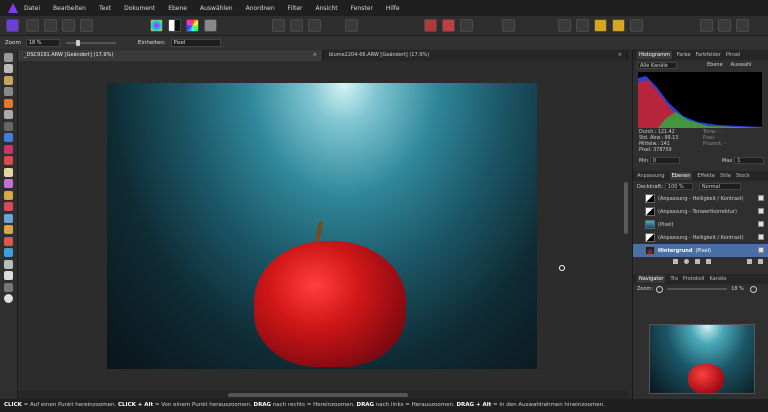 The height and width of the screenshot is (412, 768). What do you see at coordinates (706, 25) in the screenshot?
I see `view-zoom-icon` at bounding box center [706, 25].